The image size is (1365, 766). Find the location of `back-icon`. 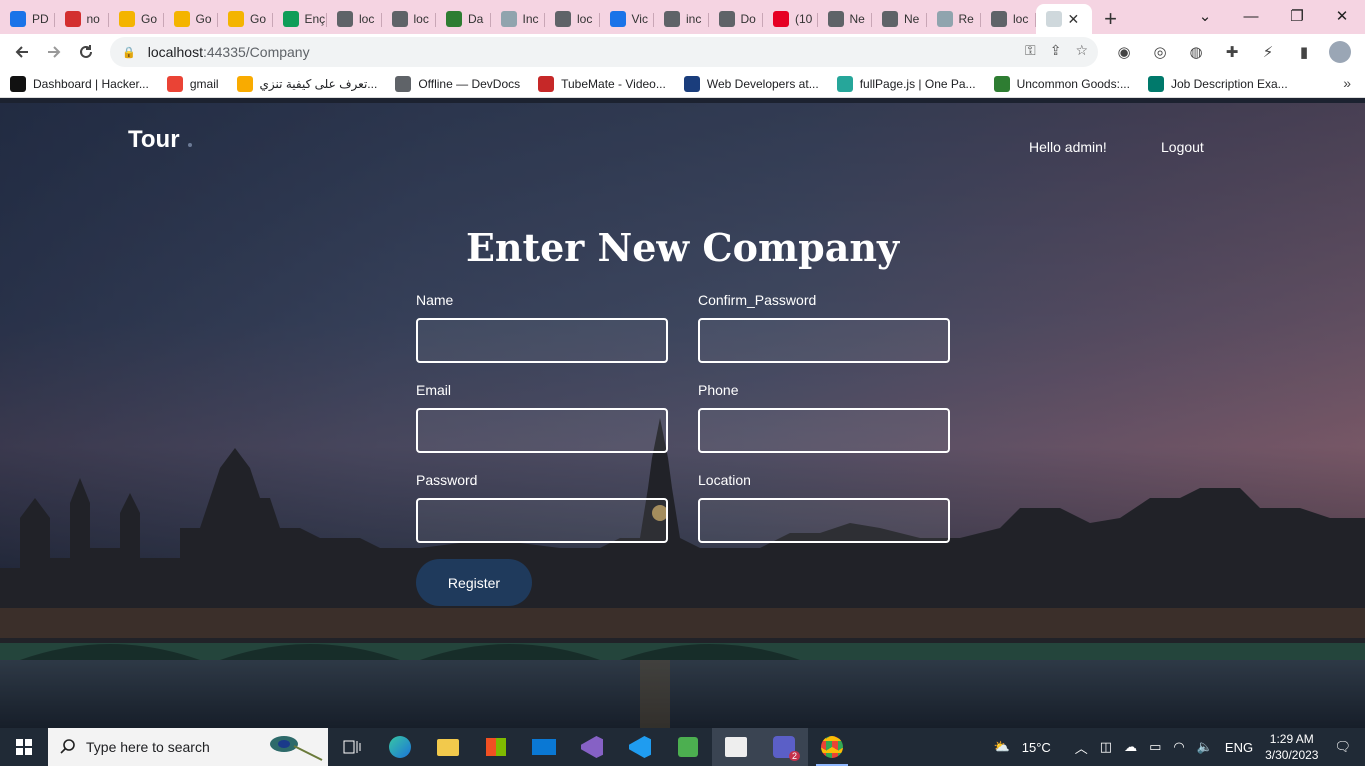

back-icon is located at coordinates (22, 52).